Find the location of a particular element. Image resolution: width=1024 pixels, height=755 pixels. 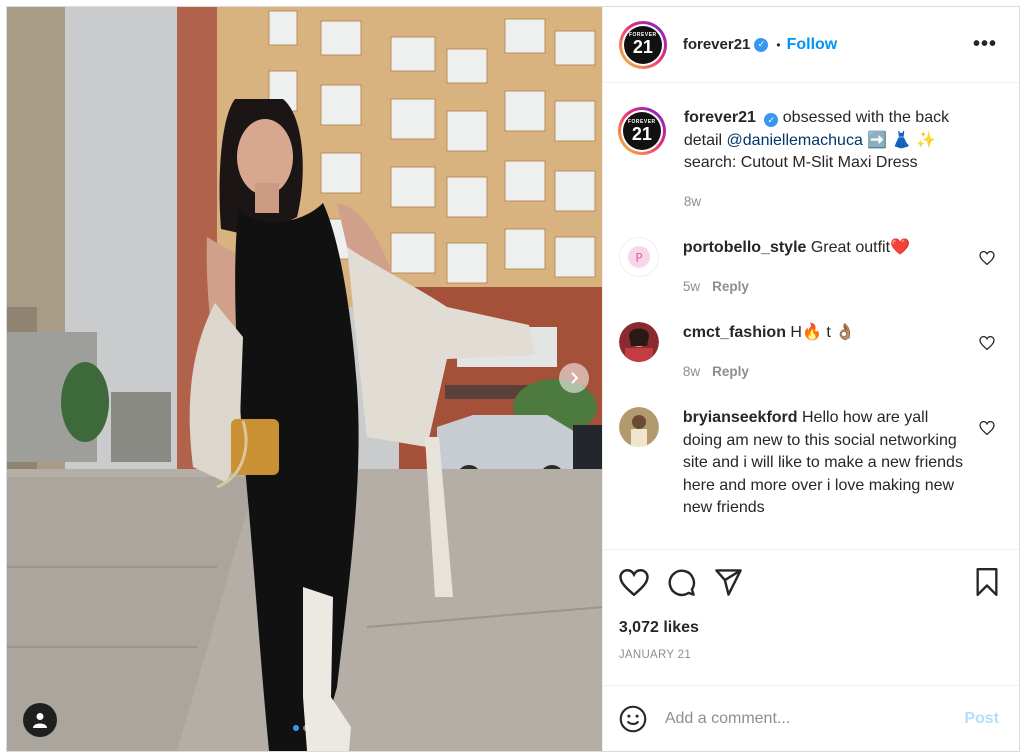

avatar: FOREVER 21 is located at coordinates (642, 44).